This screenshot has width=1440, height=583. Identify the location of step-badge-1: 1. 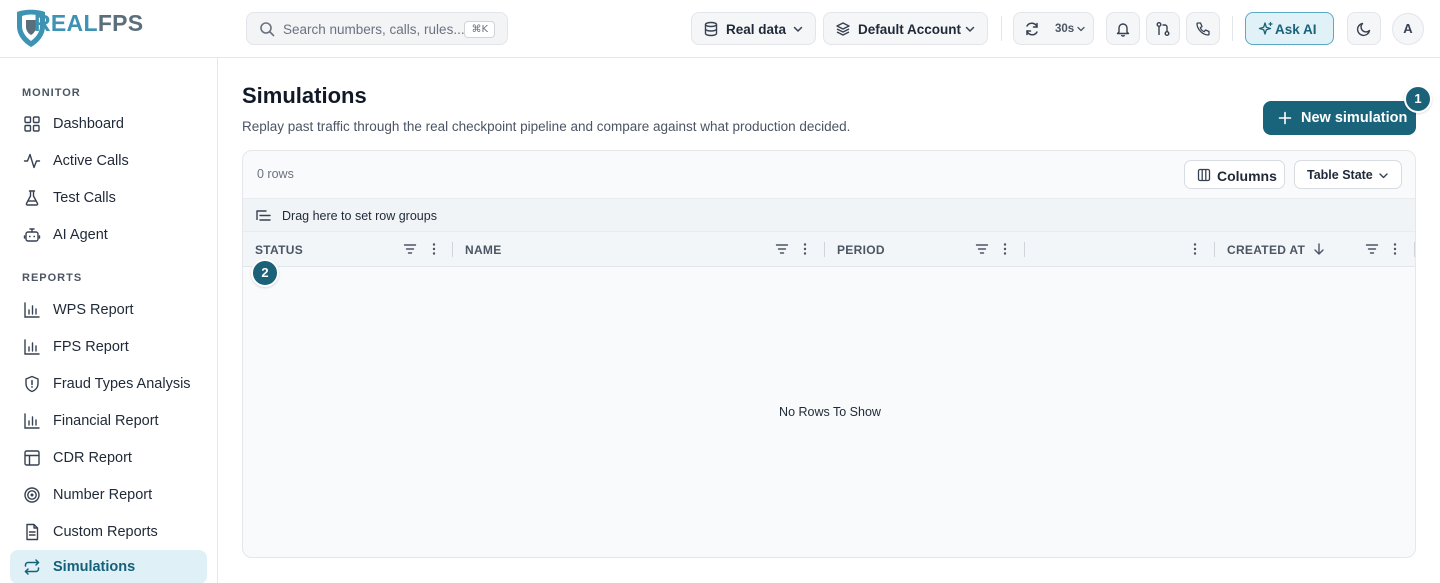
(1418, 99).